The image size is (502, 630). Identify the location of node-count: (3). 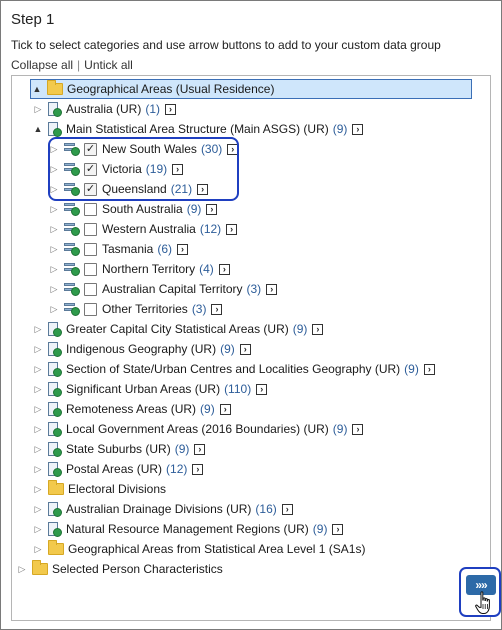
(199, 309).